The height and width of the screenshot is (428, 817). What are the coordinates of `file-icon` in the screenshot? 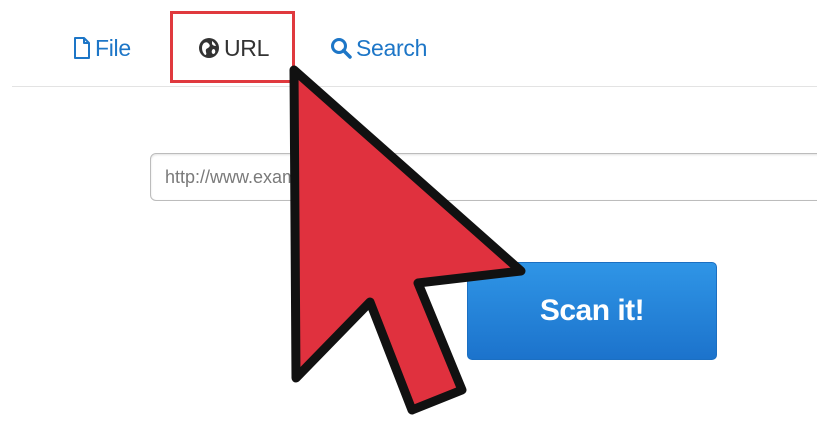 It's located at (82, 48).